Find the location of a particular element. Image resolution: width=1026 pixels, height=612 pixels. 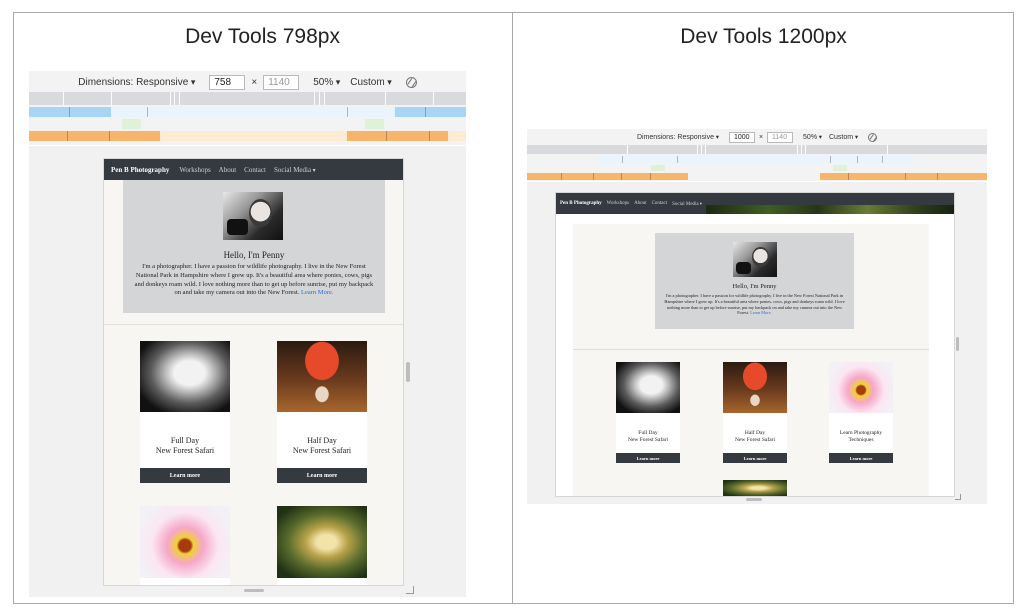

card-techniques: Learn Photography Techniques Learn more is located at coordinates (861, 412).